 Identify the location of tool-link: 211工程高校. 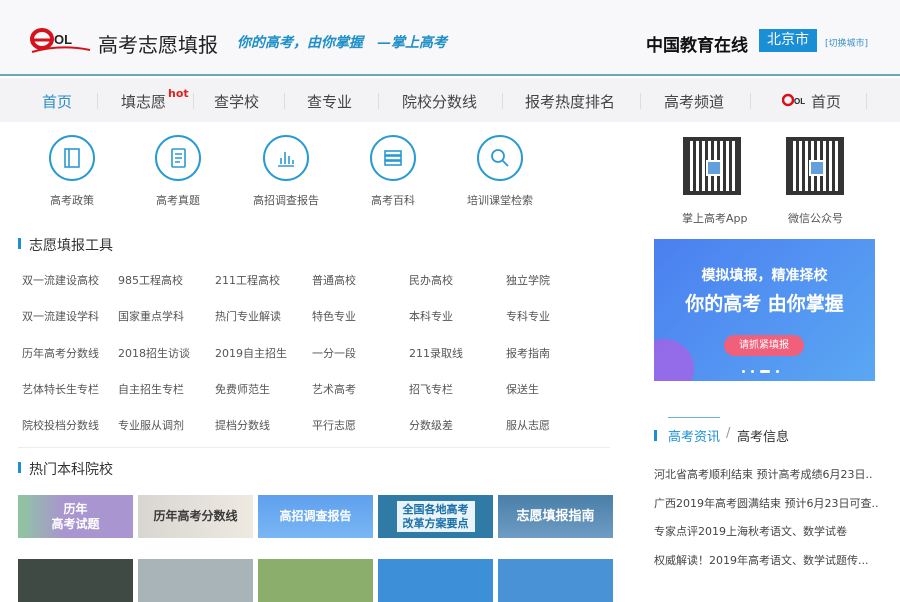
(247, 280).